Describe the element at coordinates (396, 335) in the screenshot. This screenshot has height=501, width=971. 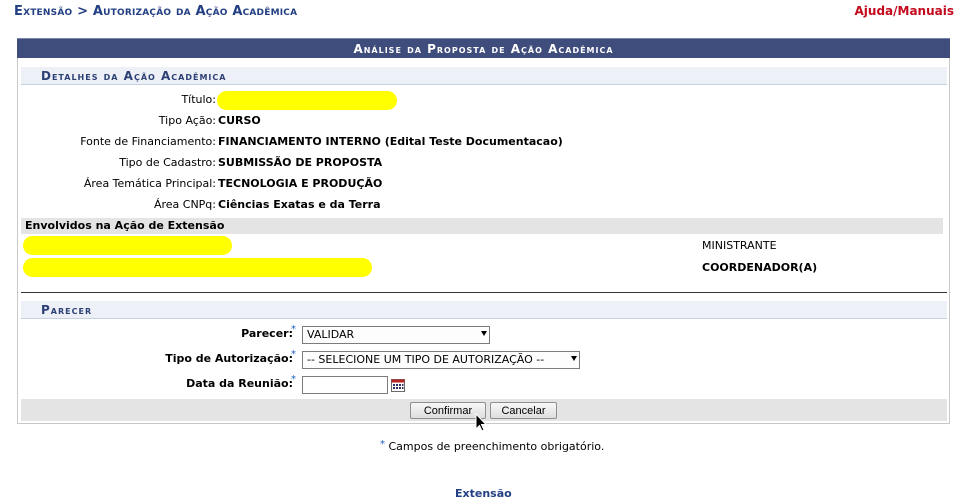
I see `parecer-select: VALIDAR` at that location.